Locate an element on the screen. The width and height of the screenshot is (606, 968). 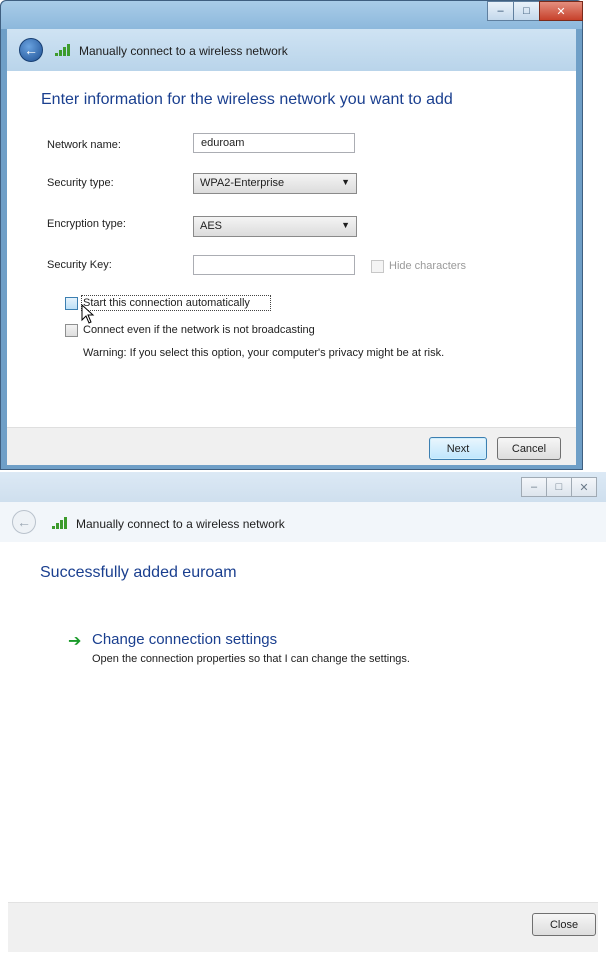
footer-bar: Close is located at coordinates (303, 927).